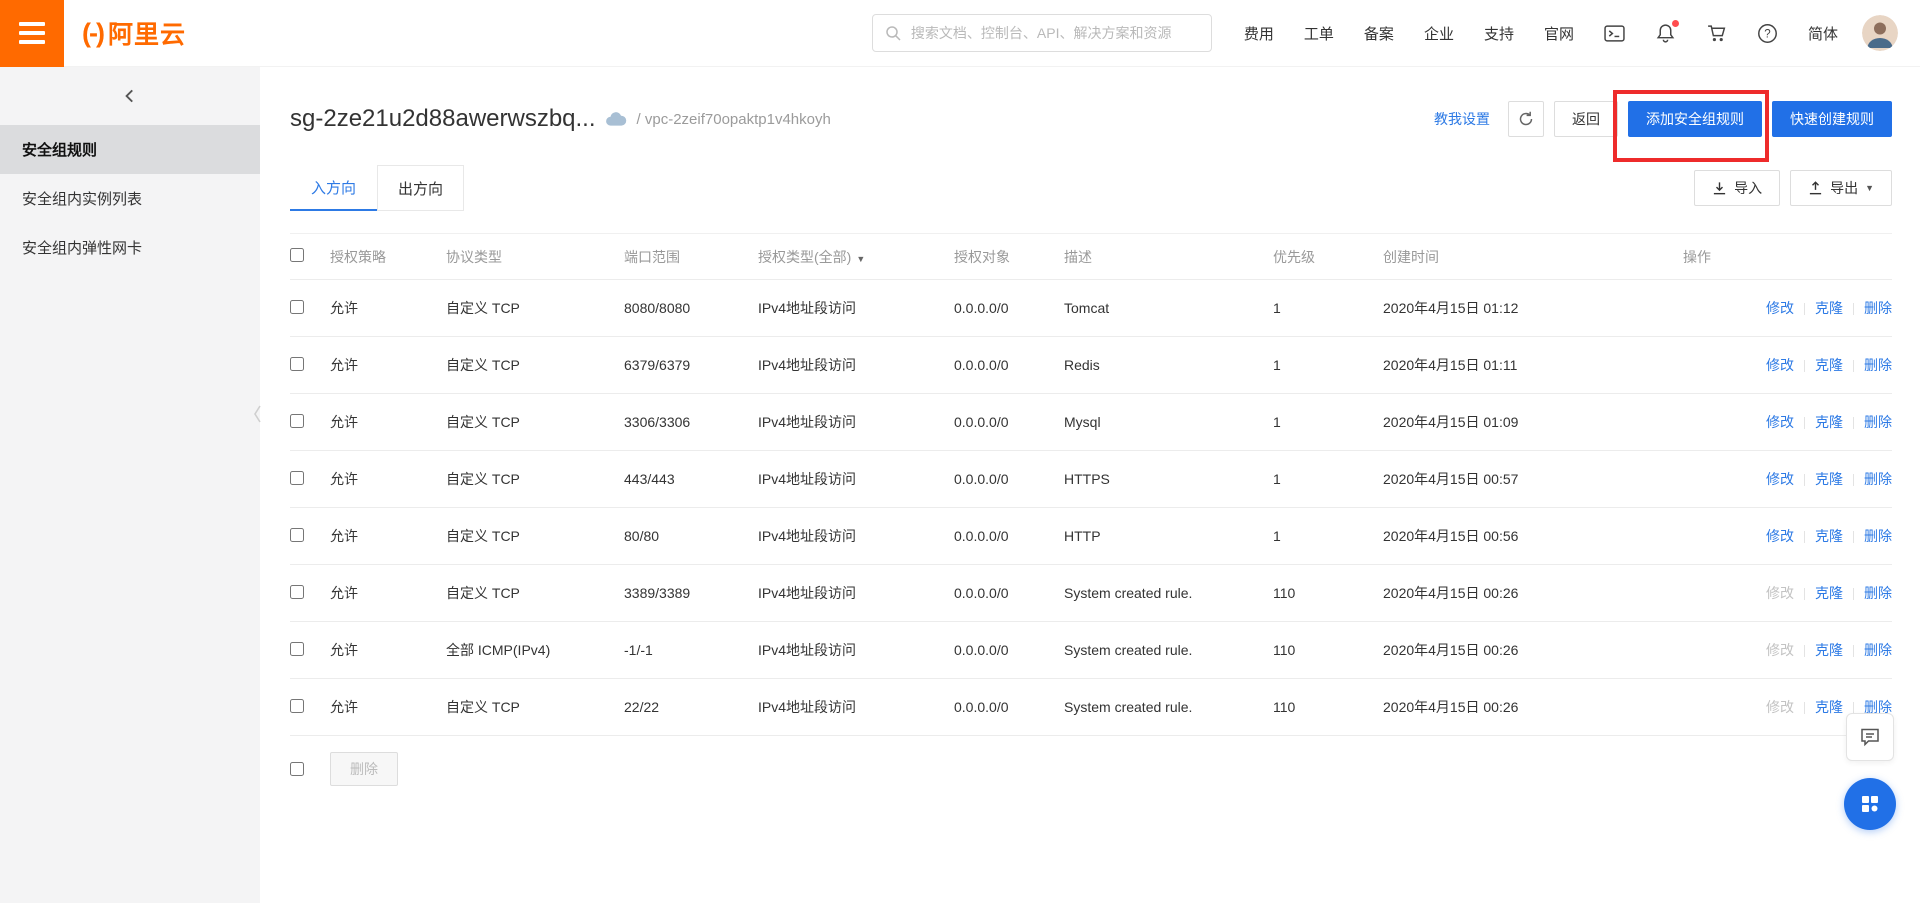  Describe the element at coordinates (691, 650) in the screenshot. I see `port-cell: -1/-1` at that location.